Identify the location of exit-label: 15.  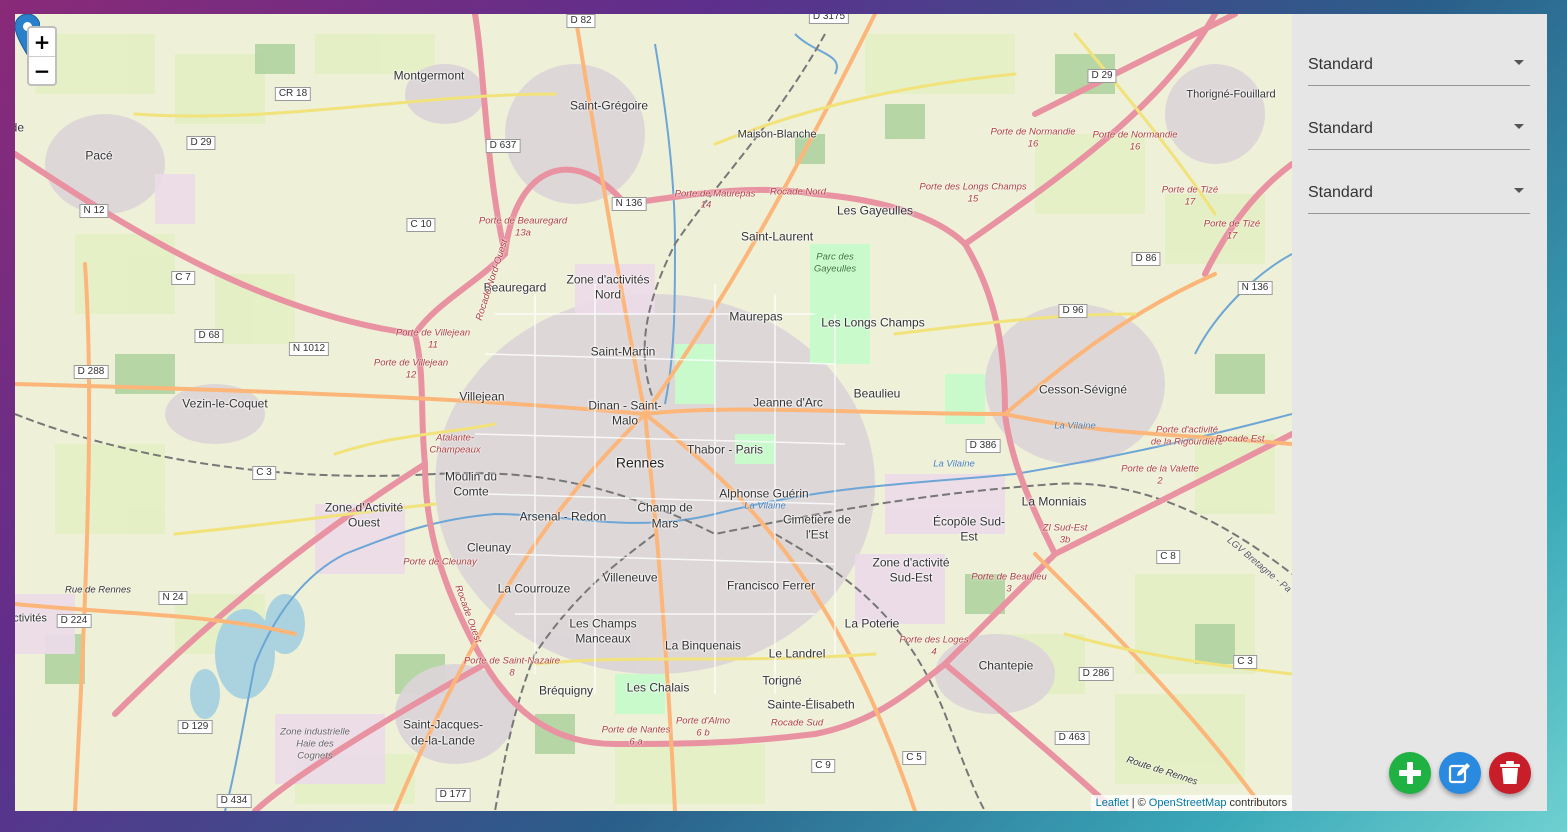
(973, 199).